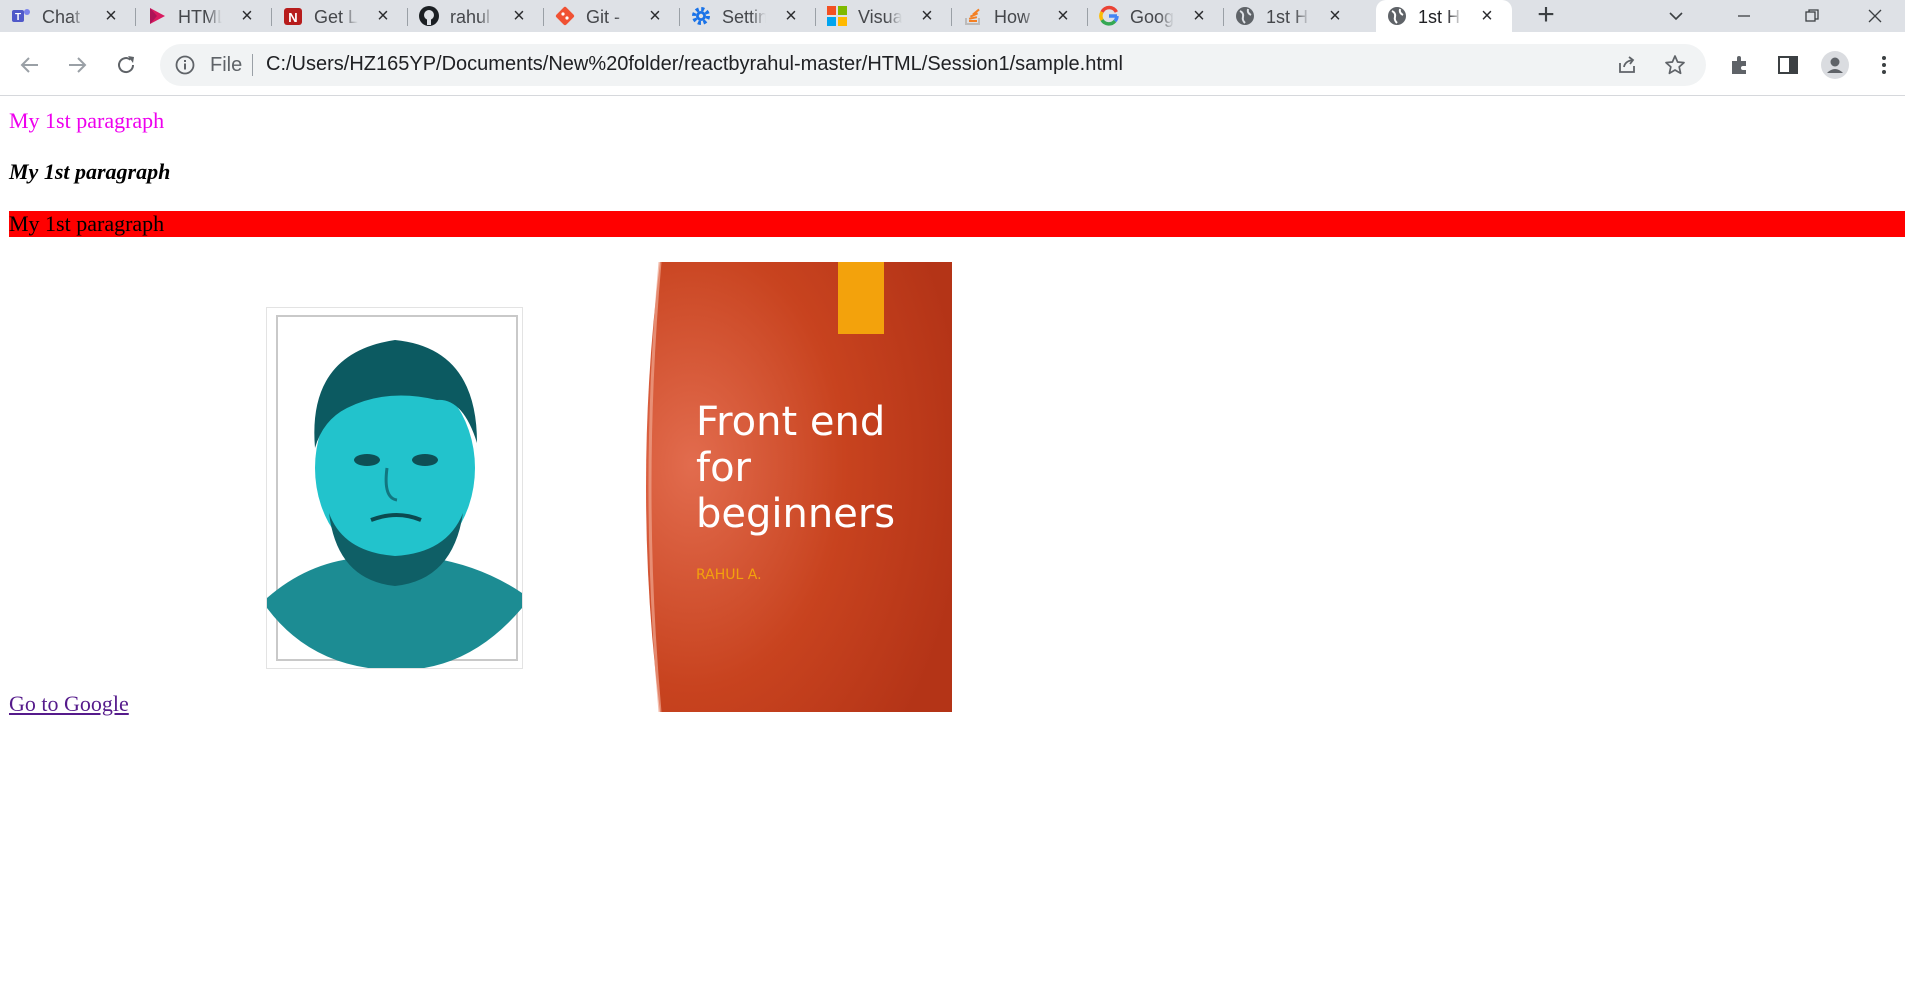  I want to click on profile-button, so click(1835, 65).